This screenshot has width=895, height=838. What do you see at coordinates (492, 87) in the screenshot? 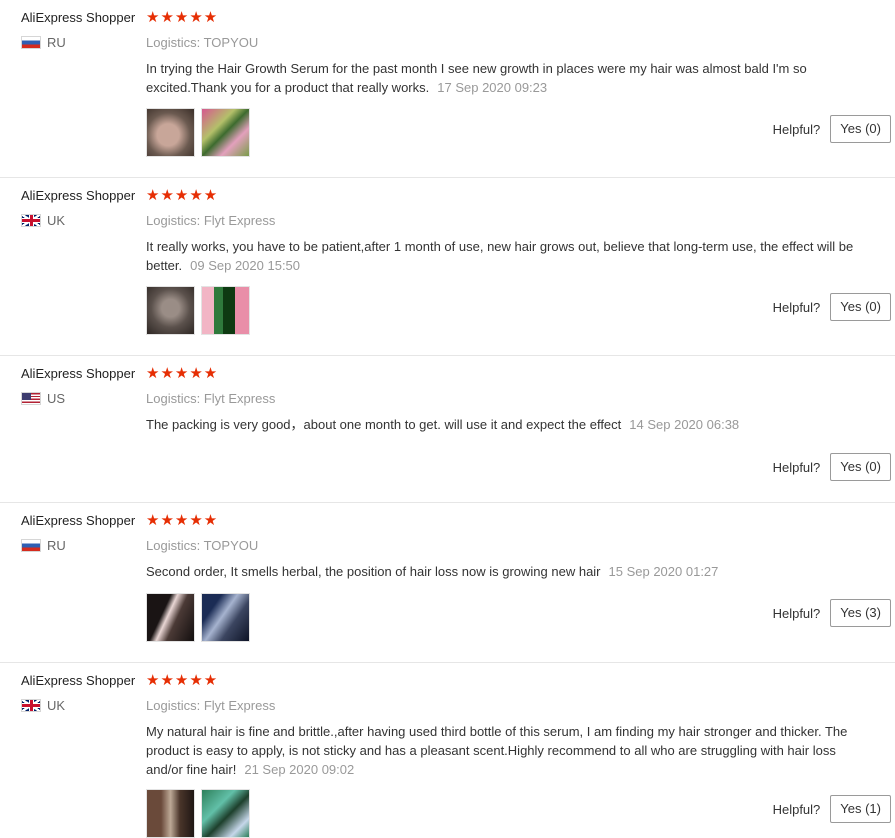
I see `review-date: 17 Sep 2020 09:23` at bounding box center [492, 87].